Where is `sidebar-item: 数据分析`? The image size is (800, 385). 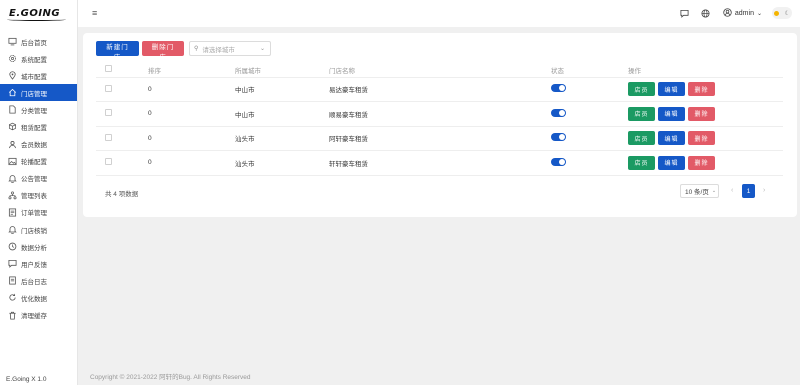
sidebar-item: 数据分析 is located at coordinates (38, 246).